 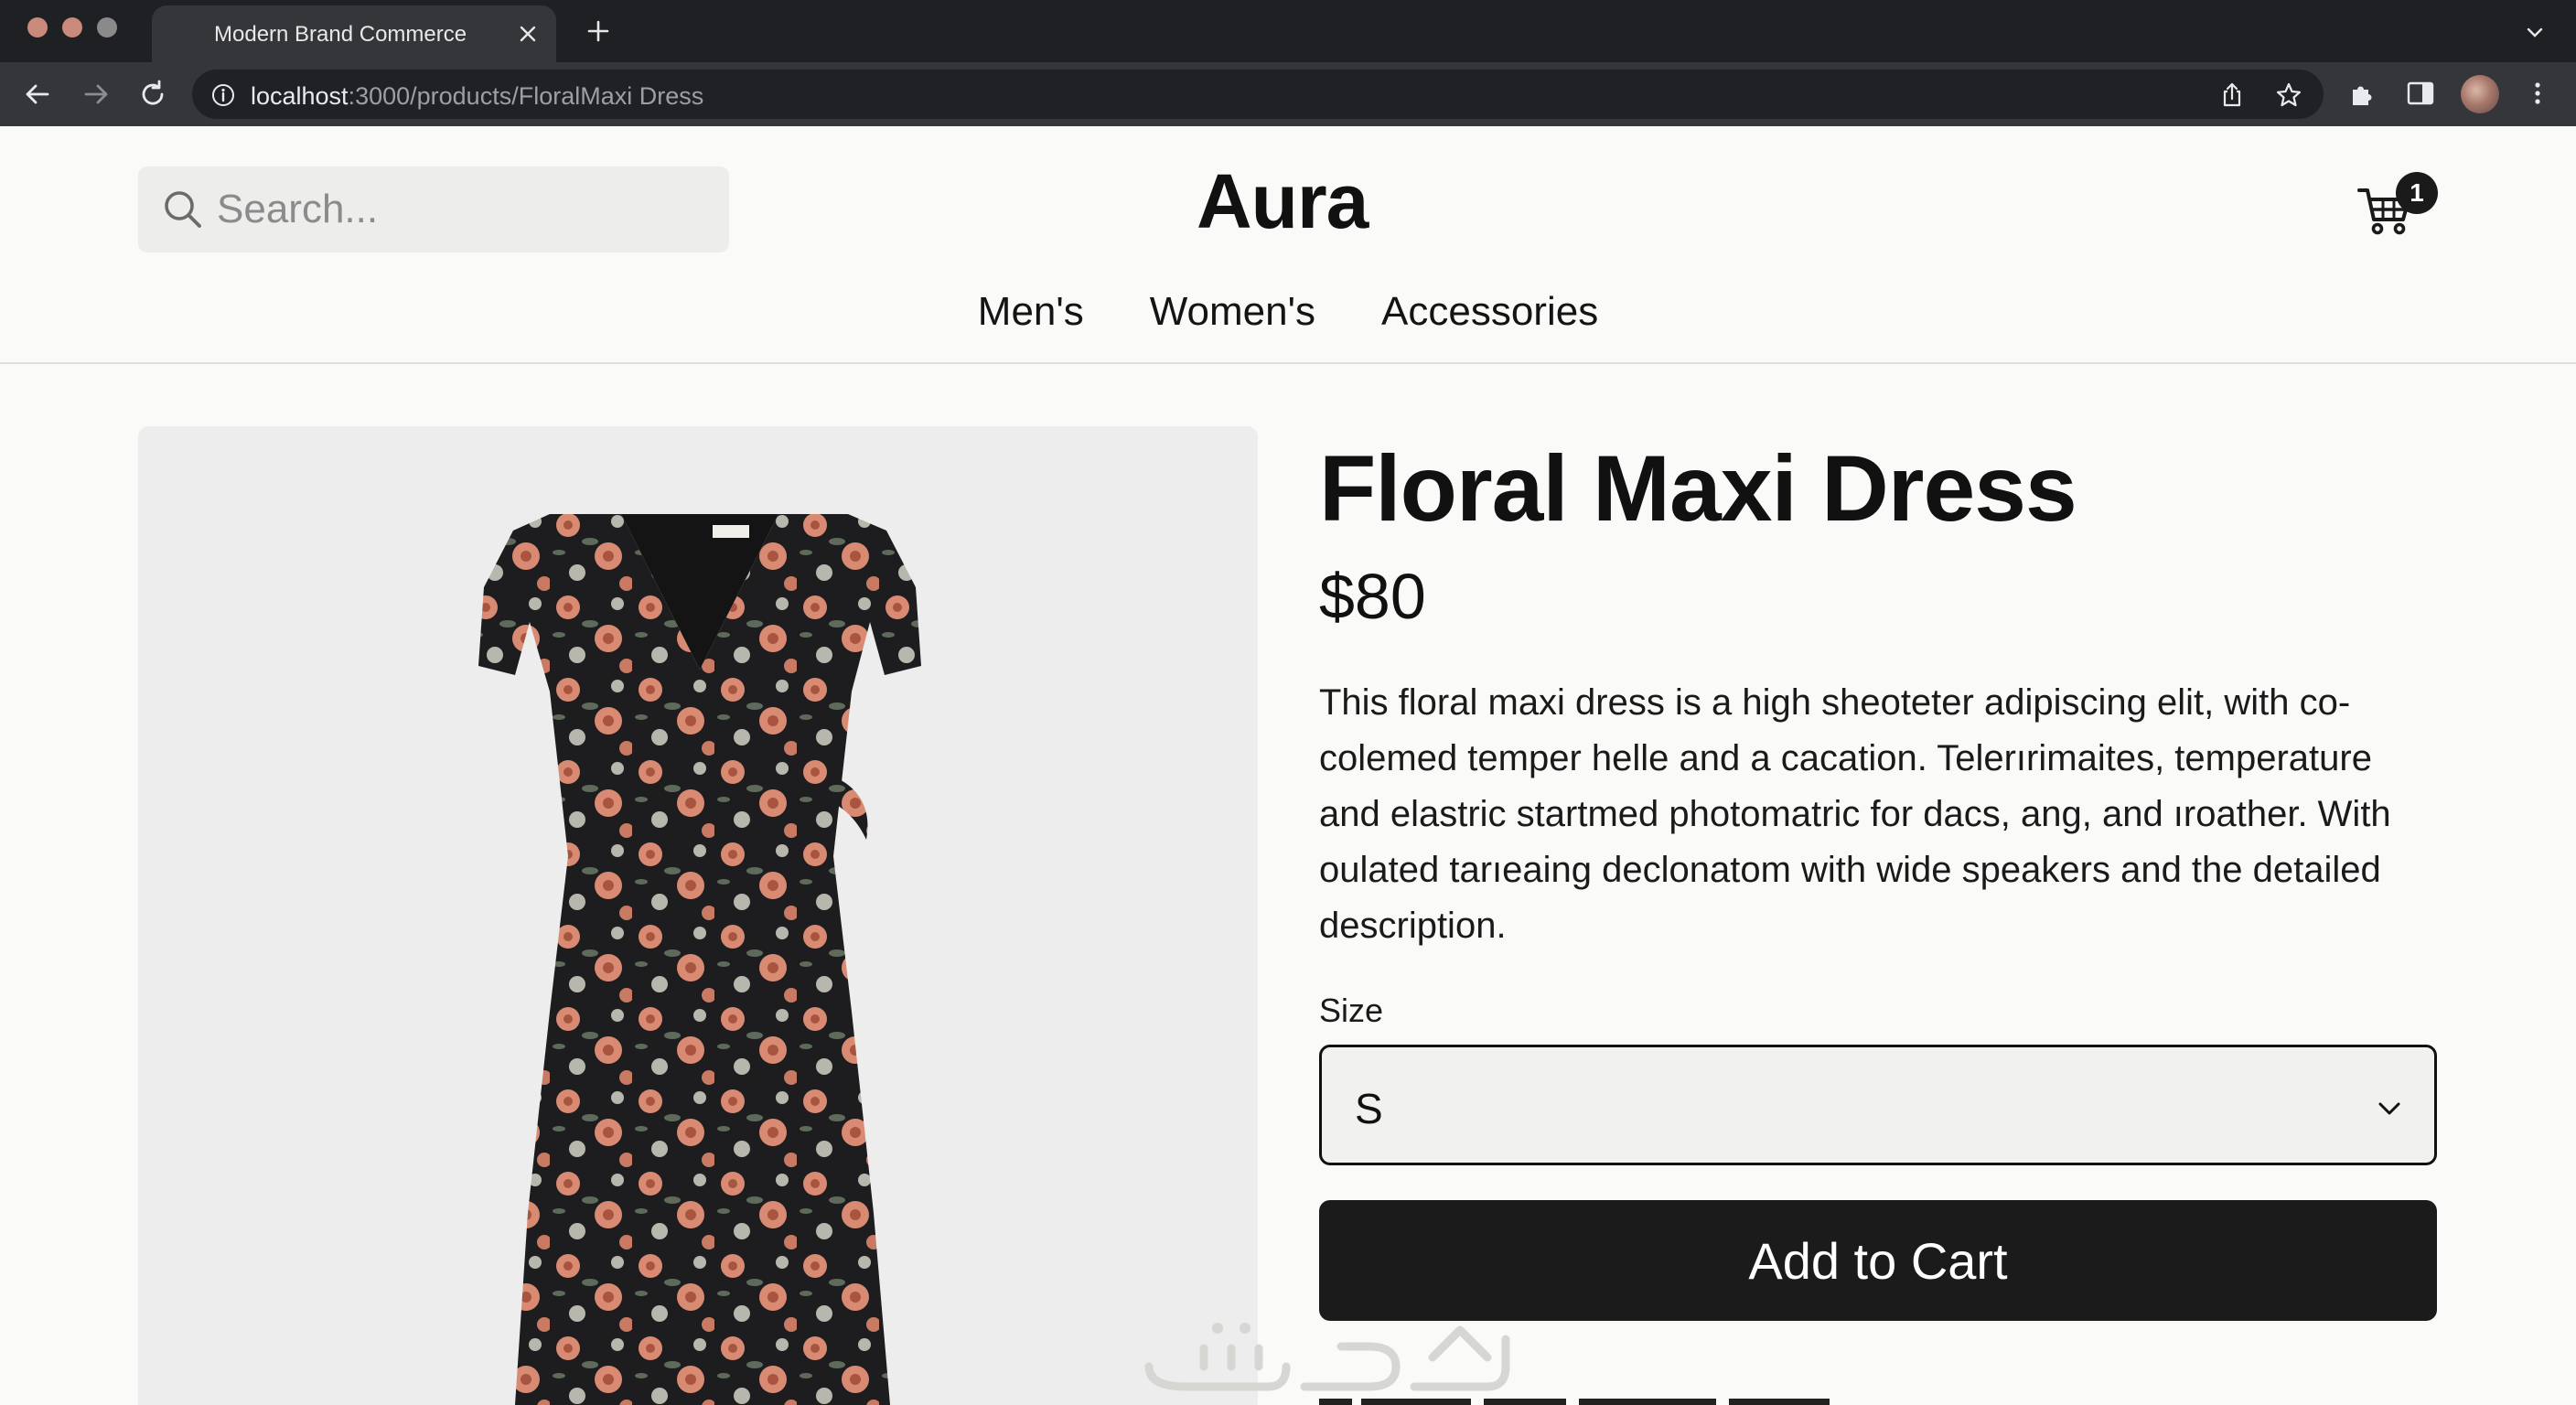 I want to click on browser-menu-icon, so click(x=2537, y=93).